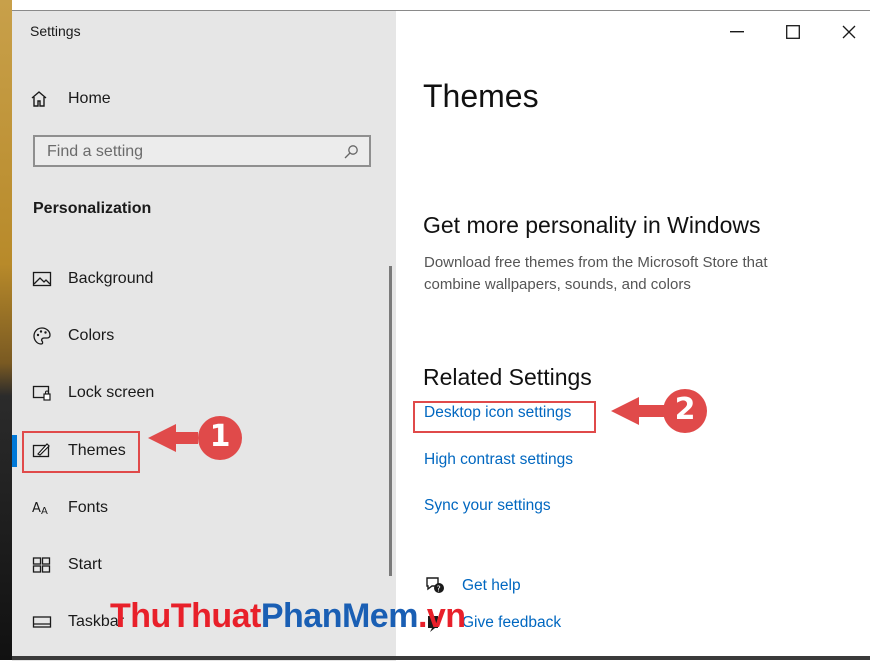 Image resolution: width=870 pixels, height=661 pixels. Describe the element at coordinates (89, 98) in the screenshot. I see `home-label: Home` at that location.